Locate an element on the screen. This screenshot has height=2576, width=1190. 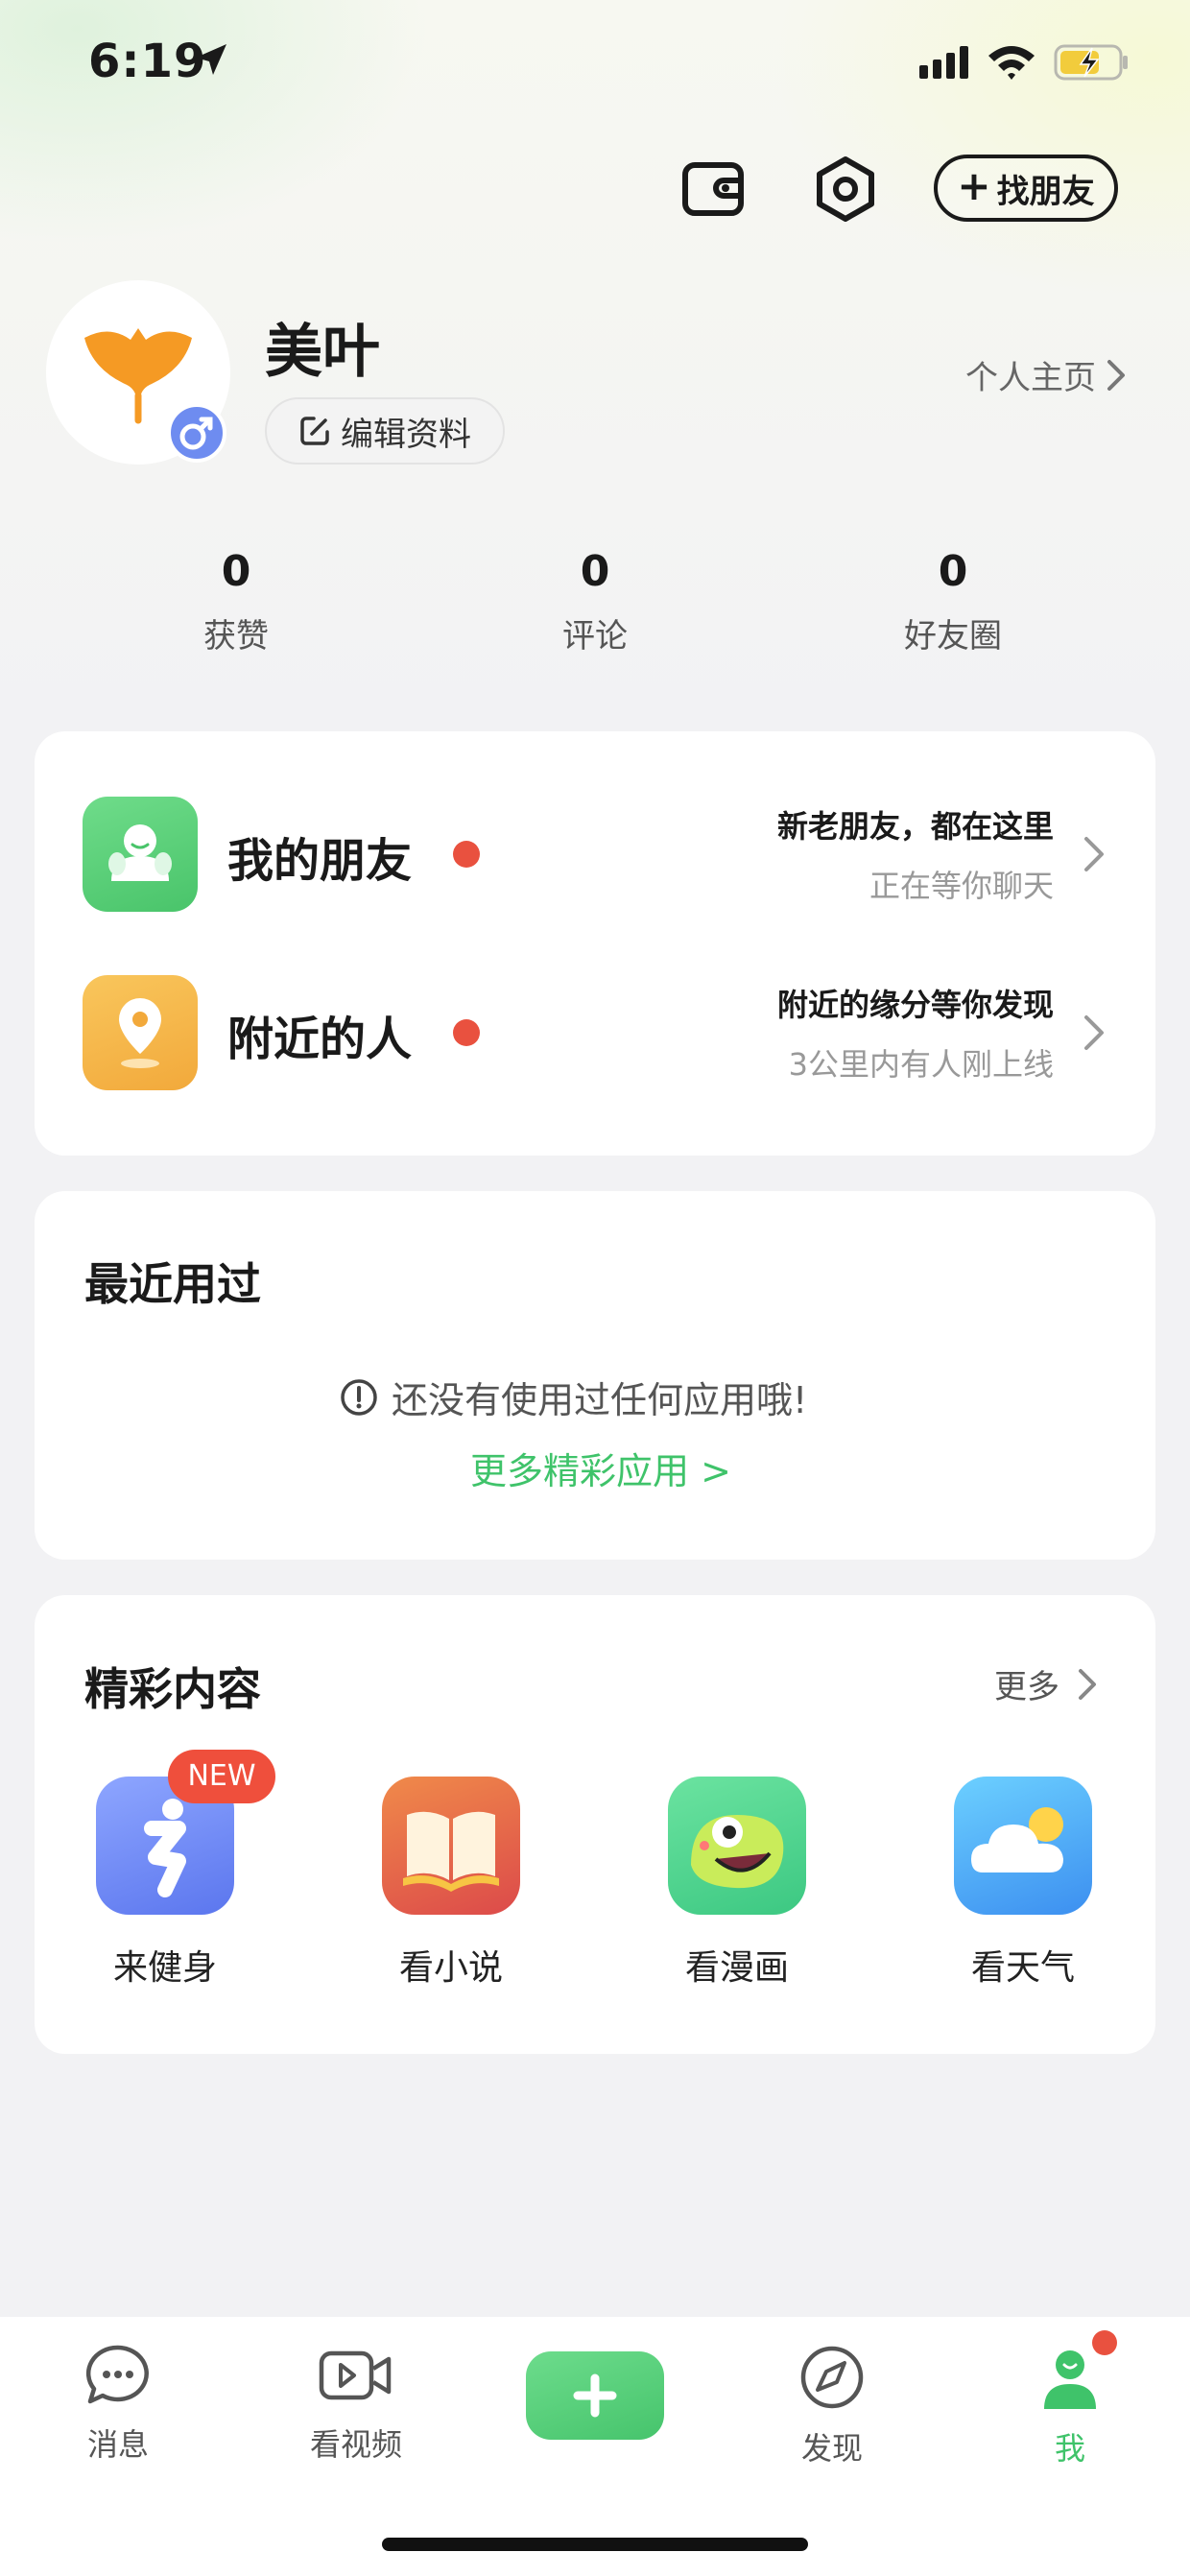
tab-label: 消息 is located at coordinates (118, 2444).